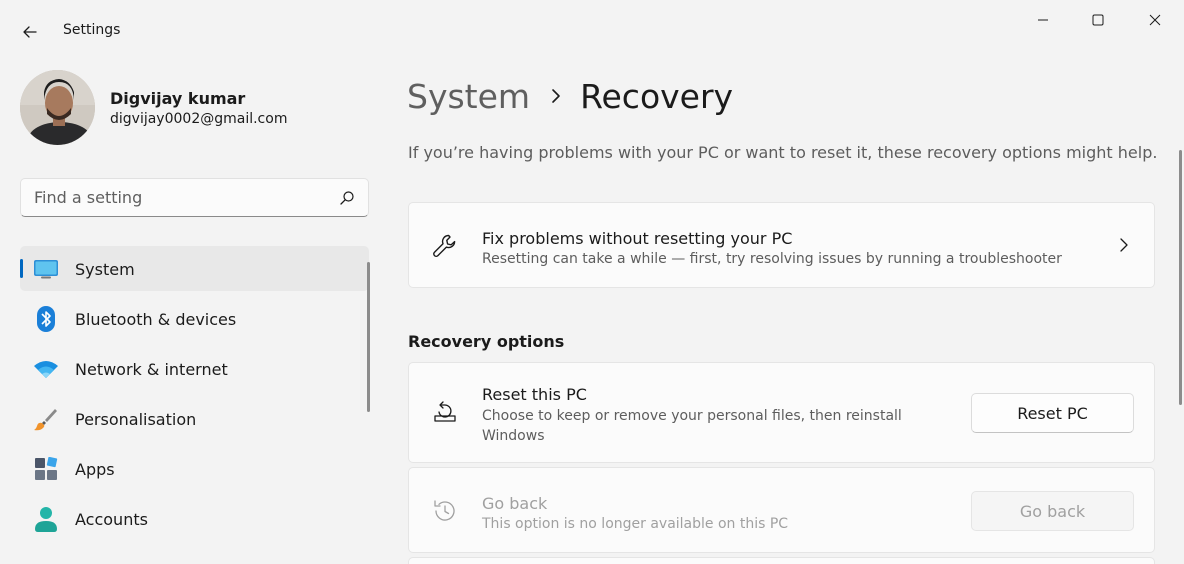 The image size is (1184, 564). I want to click on sidebar-item-bluetooth: Bluetooth & devices, so click(194, 318).